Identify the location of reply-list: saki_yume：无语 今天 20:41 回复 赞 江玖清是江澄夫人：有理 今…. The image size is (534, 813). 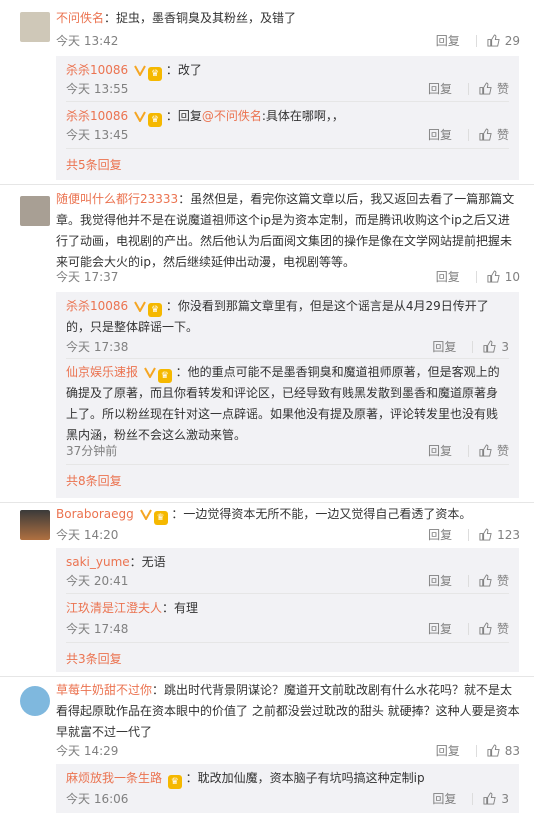
(287, 610).